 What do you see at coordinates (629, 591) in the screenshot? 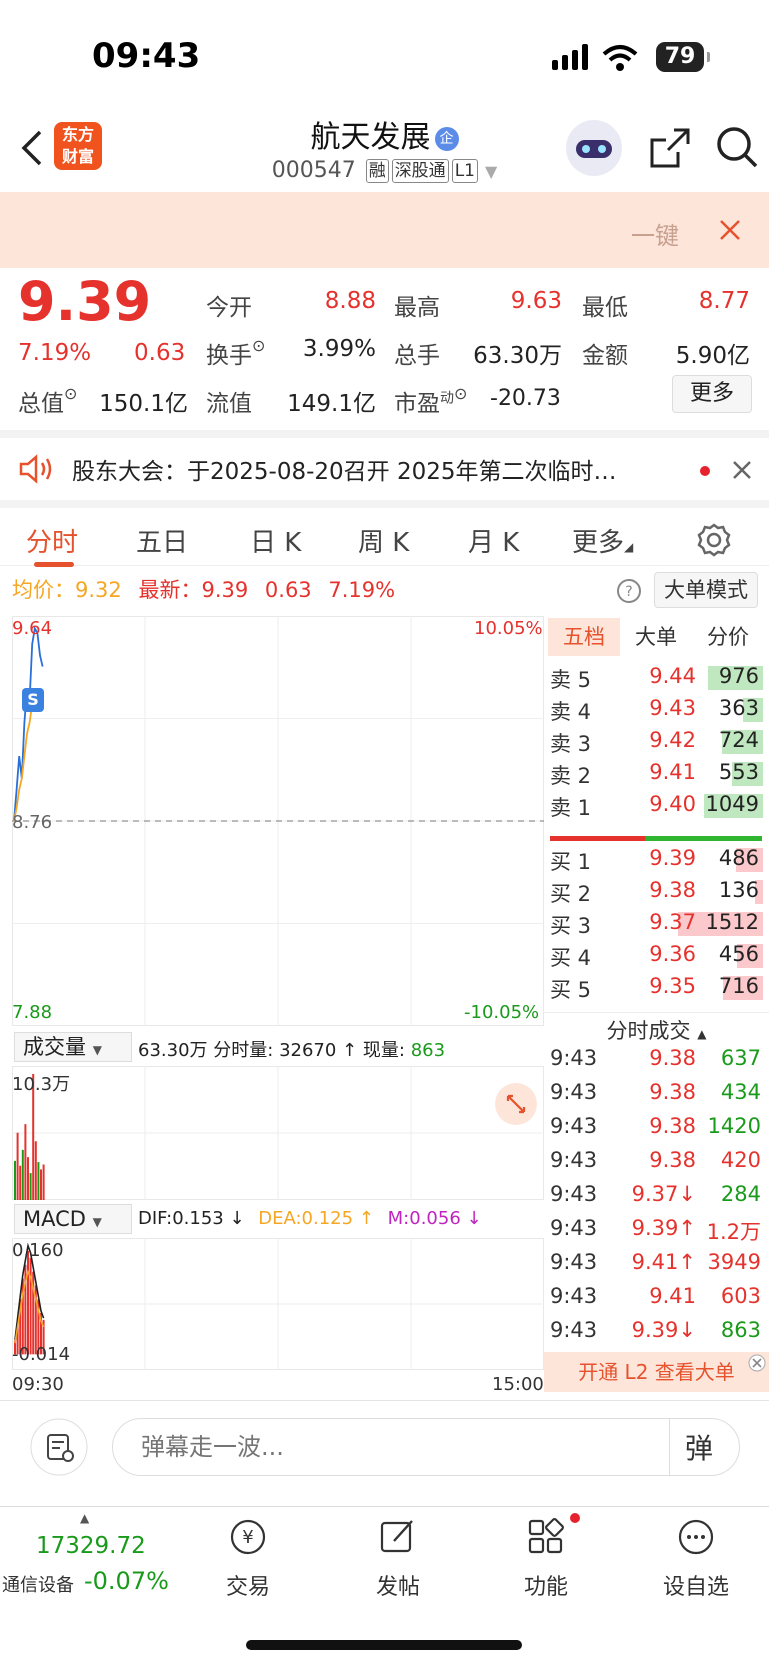
I see `help-icon: ?` at bounding box center [629, 591].